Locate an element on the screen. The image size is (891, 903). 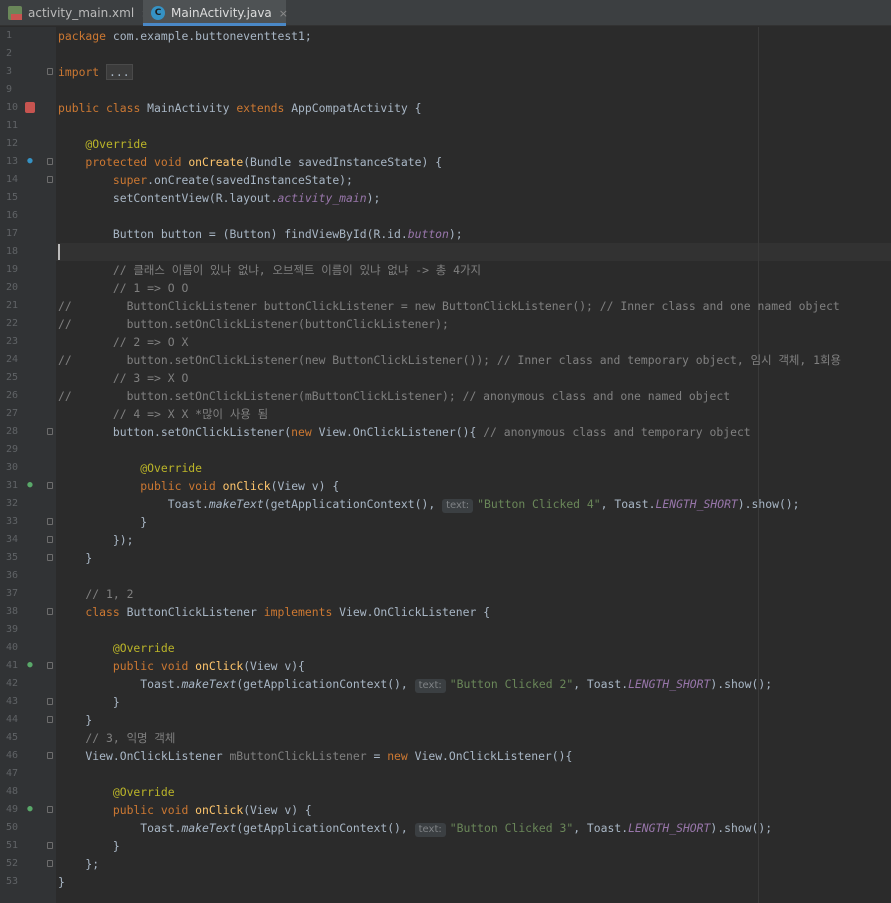
line-number: 19 is located at coordinates (12, 269).